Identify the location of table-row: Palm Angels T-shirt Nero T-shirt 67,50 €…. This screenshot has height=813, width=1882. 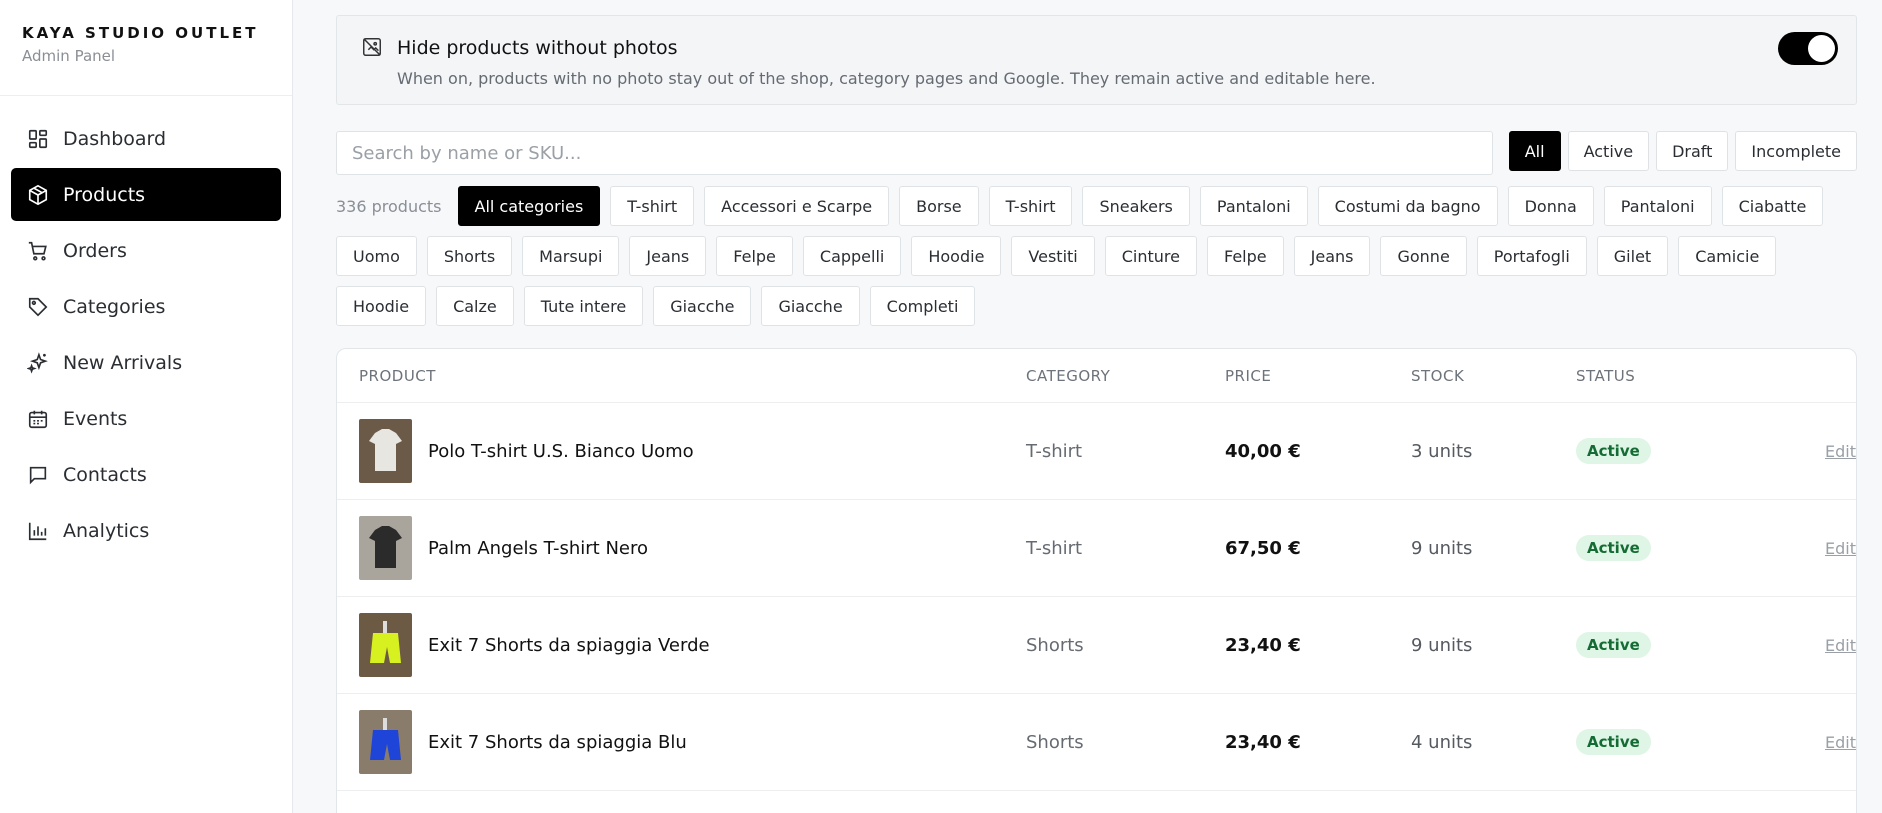
(1096, 548).